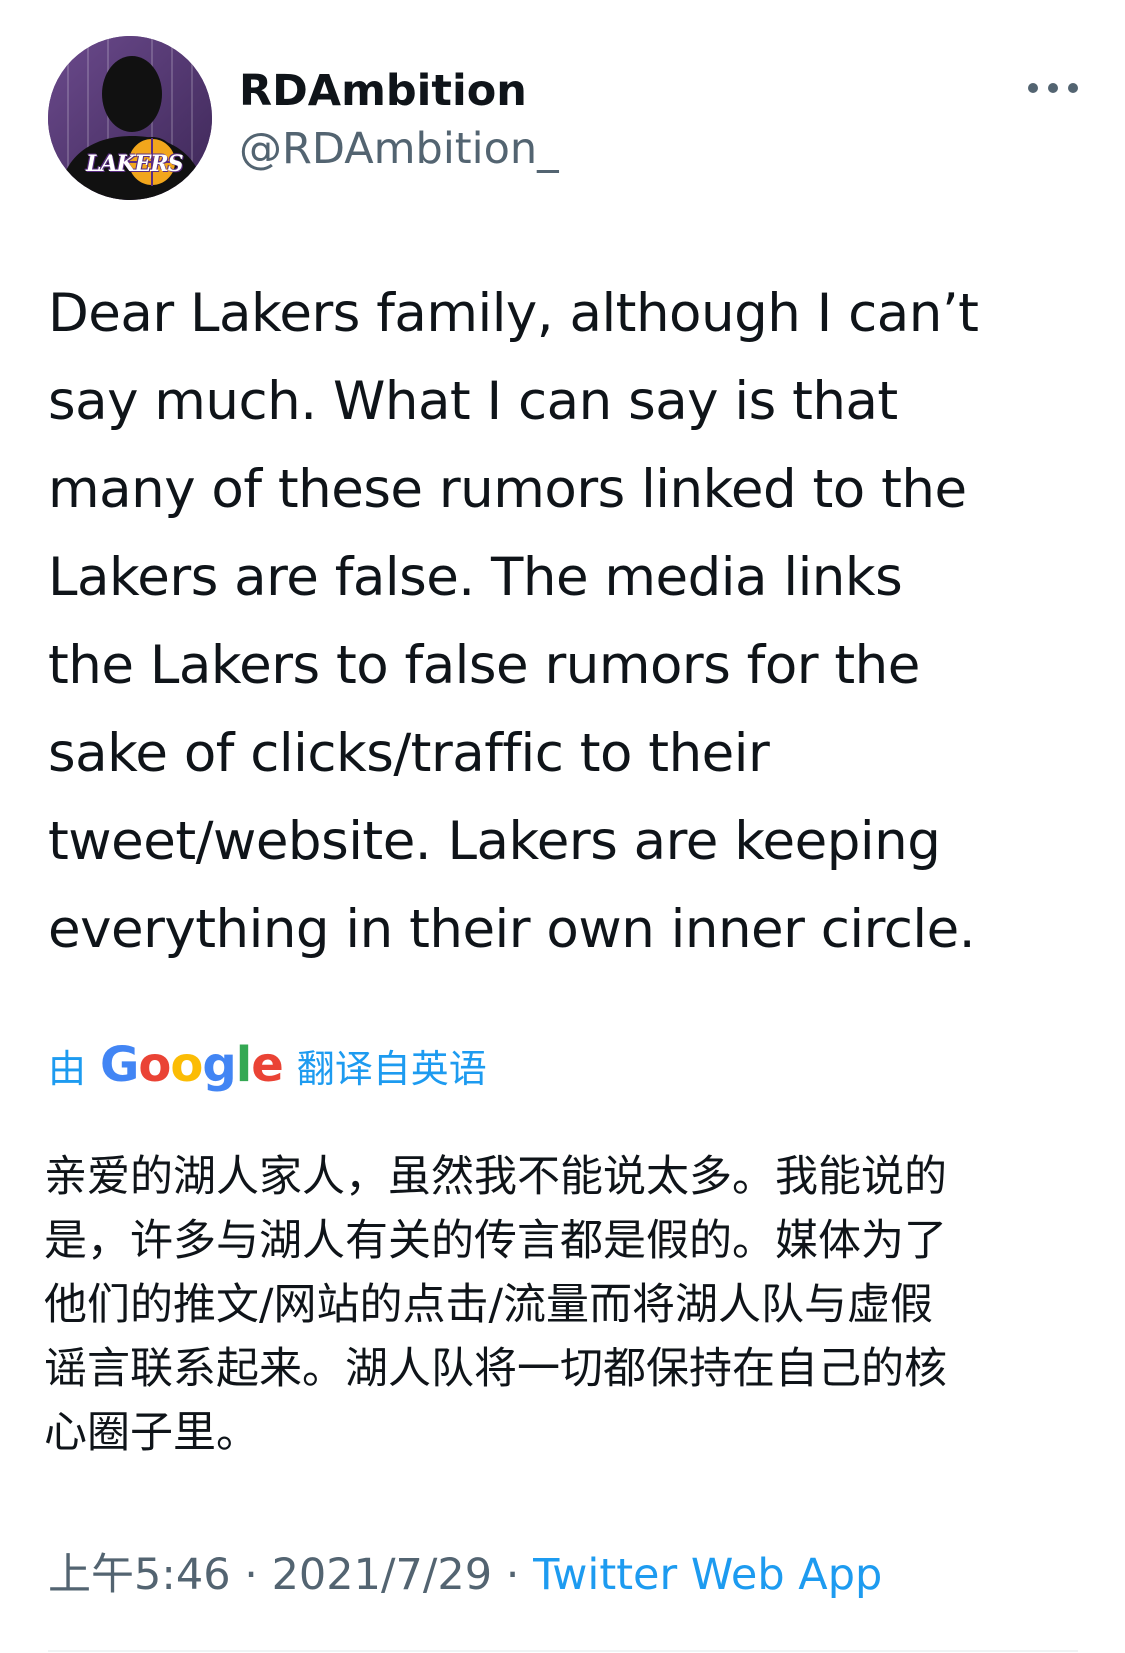 The height and width of the screenshot is (1653, 1125). Describe the element at coordinates (135, 164) in the screenshot. I see `avatar-logo-text: LAKERS` at that location.